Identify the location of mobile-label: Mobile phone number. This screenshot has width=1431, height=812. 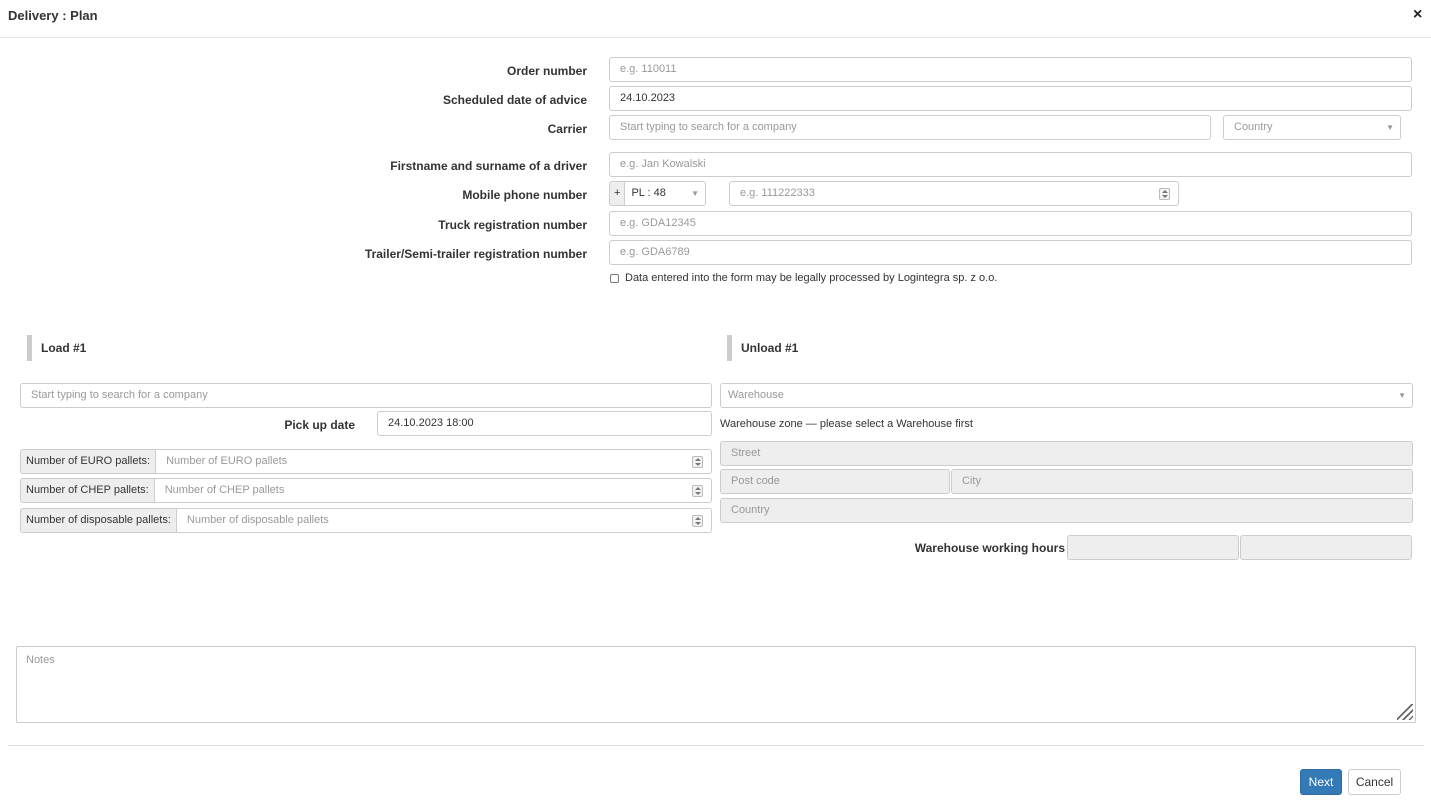
(524, 195).